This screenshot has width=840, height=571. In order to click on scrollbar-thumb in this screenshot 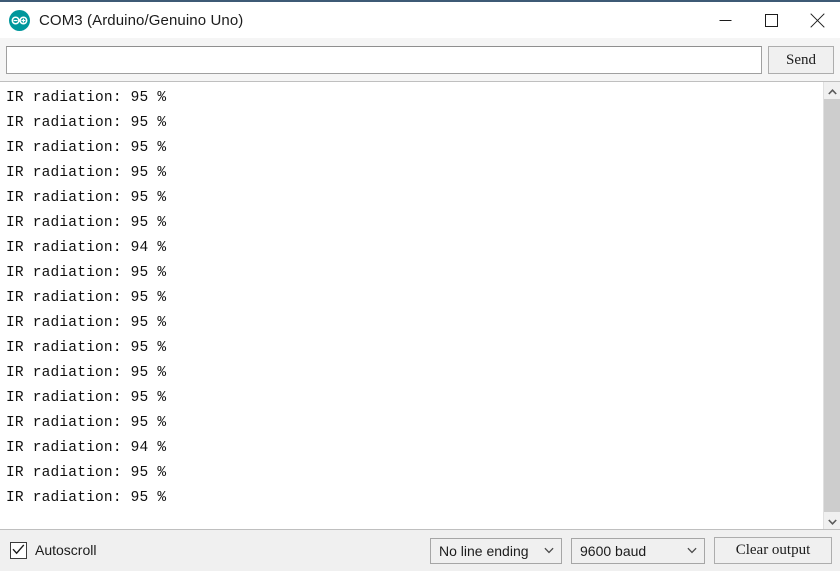, I will do `click(832, 305)`.